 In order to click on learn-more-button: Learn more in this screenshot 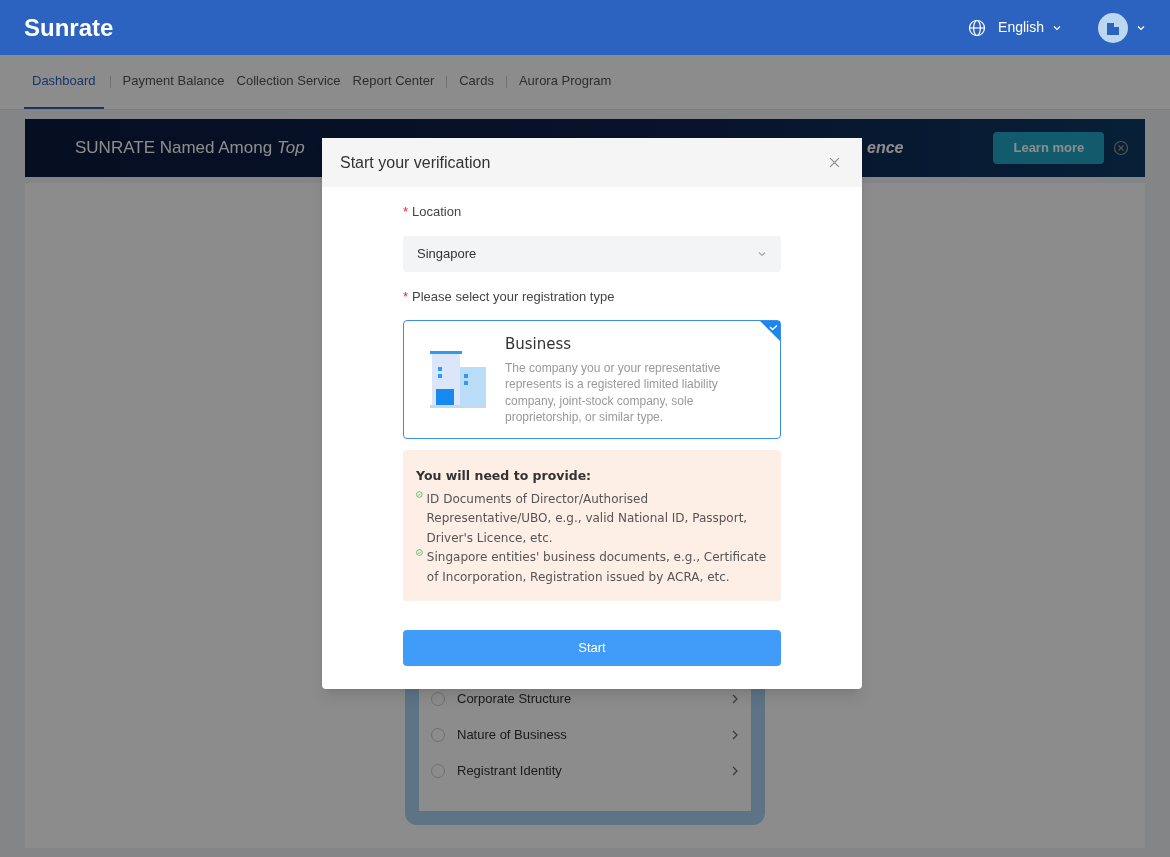, I will do `click(1049, 148)`.